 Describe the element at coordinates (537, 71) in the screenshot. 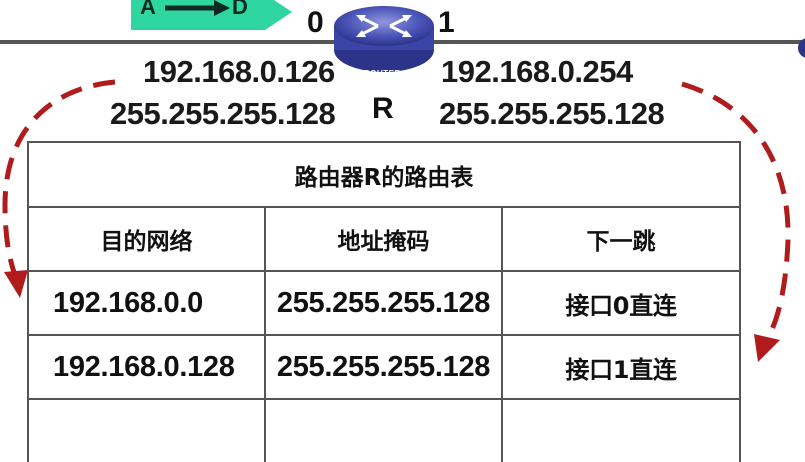

I see `port-1-ip: 192.168.0.254` at that location.